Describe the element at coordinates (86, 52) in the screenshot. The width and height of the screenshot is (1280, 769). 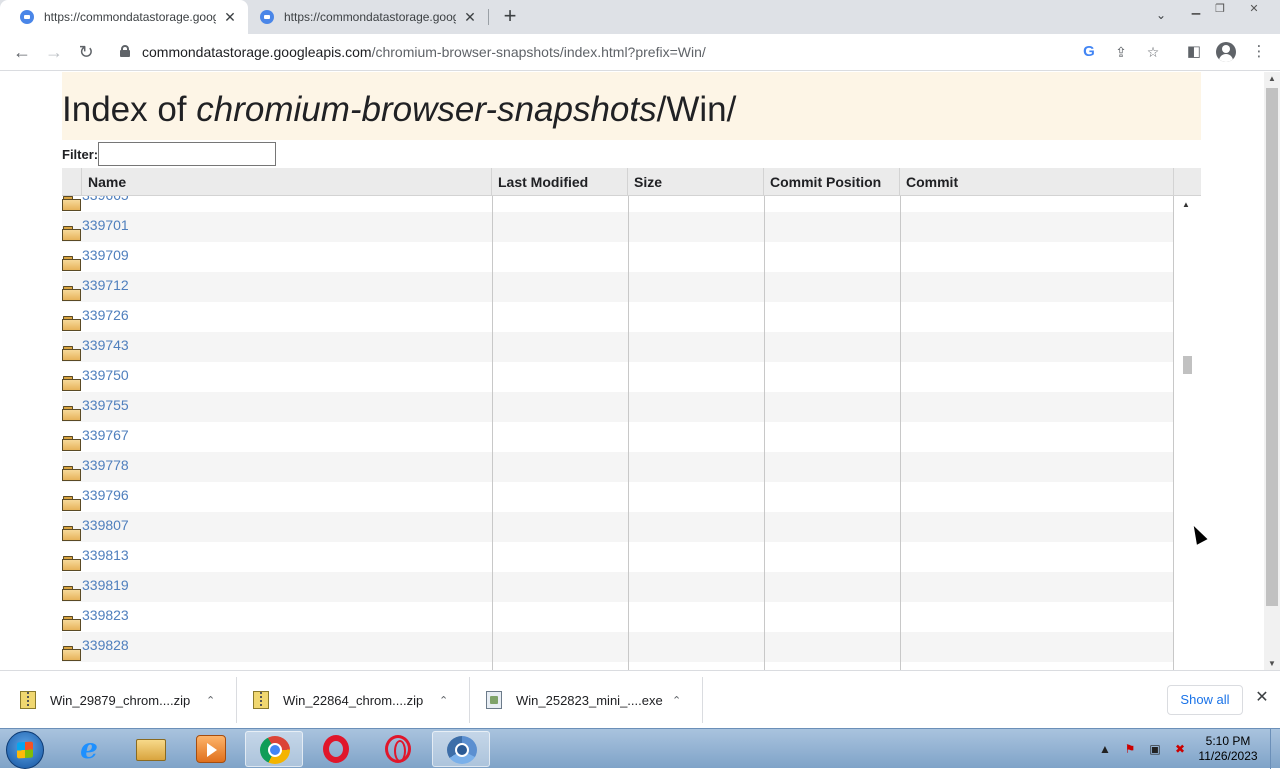
I see `reload-icon: ↻` at that location.